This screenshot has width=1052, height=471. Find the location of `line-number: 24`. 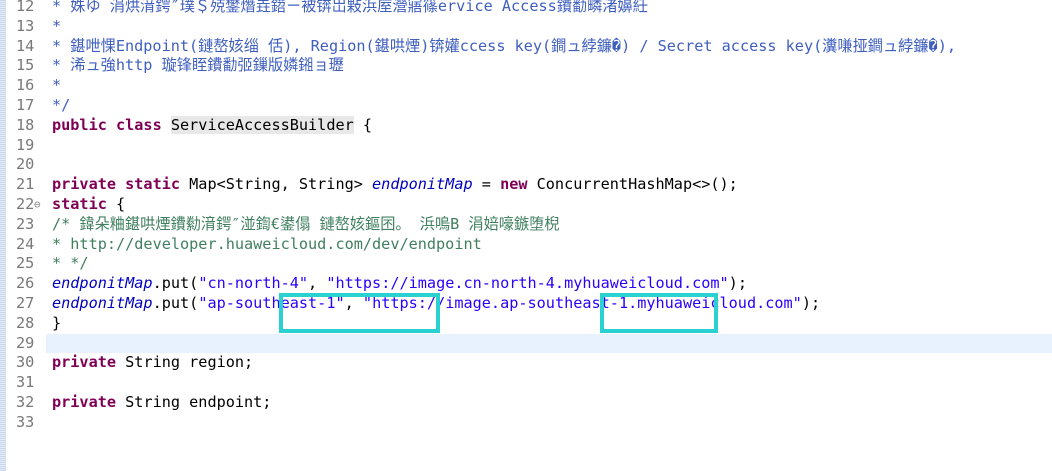

line-number: 24 is located at coordinates (25, 243).